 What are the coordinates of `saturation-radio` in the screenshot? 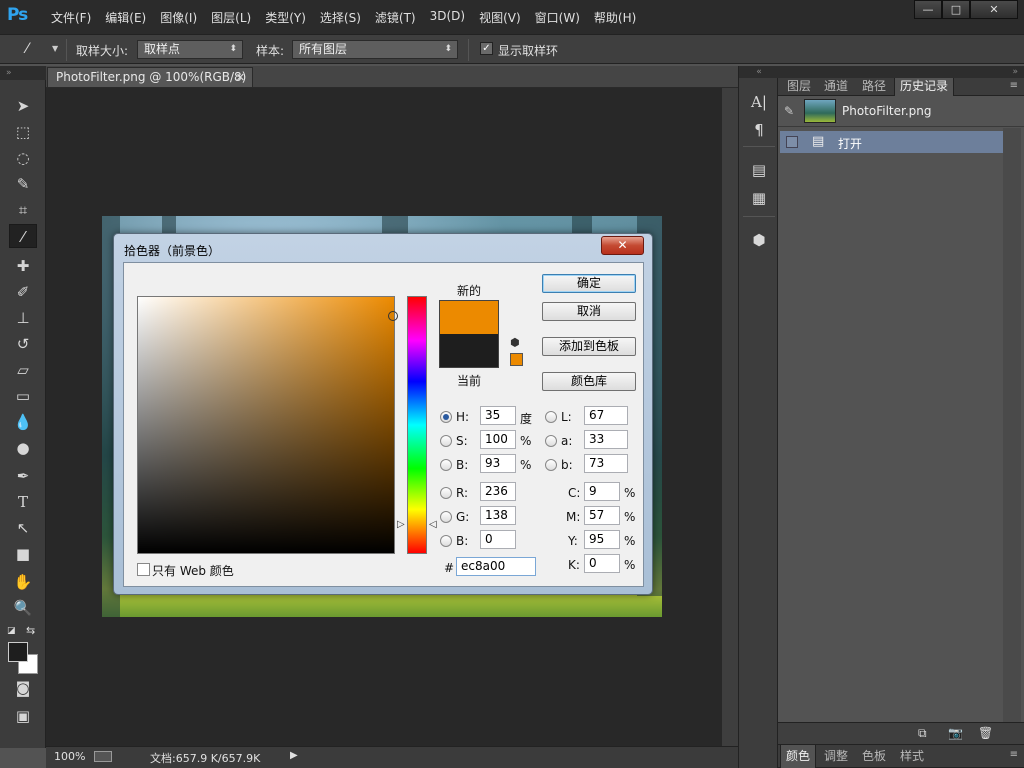 It's located at (446, 441).